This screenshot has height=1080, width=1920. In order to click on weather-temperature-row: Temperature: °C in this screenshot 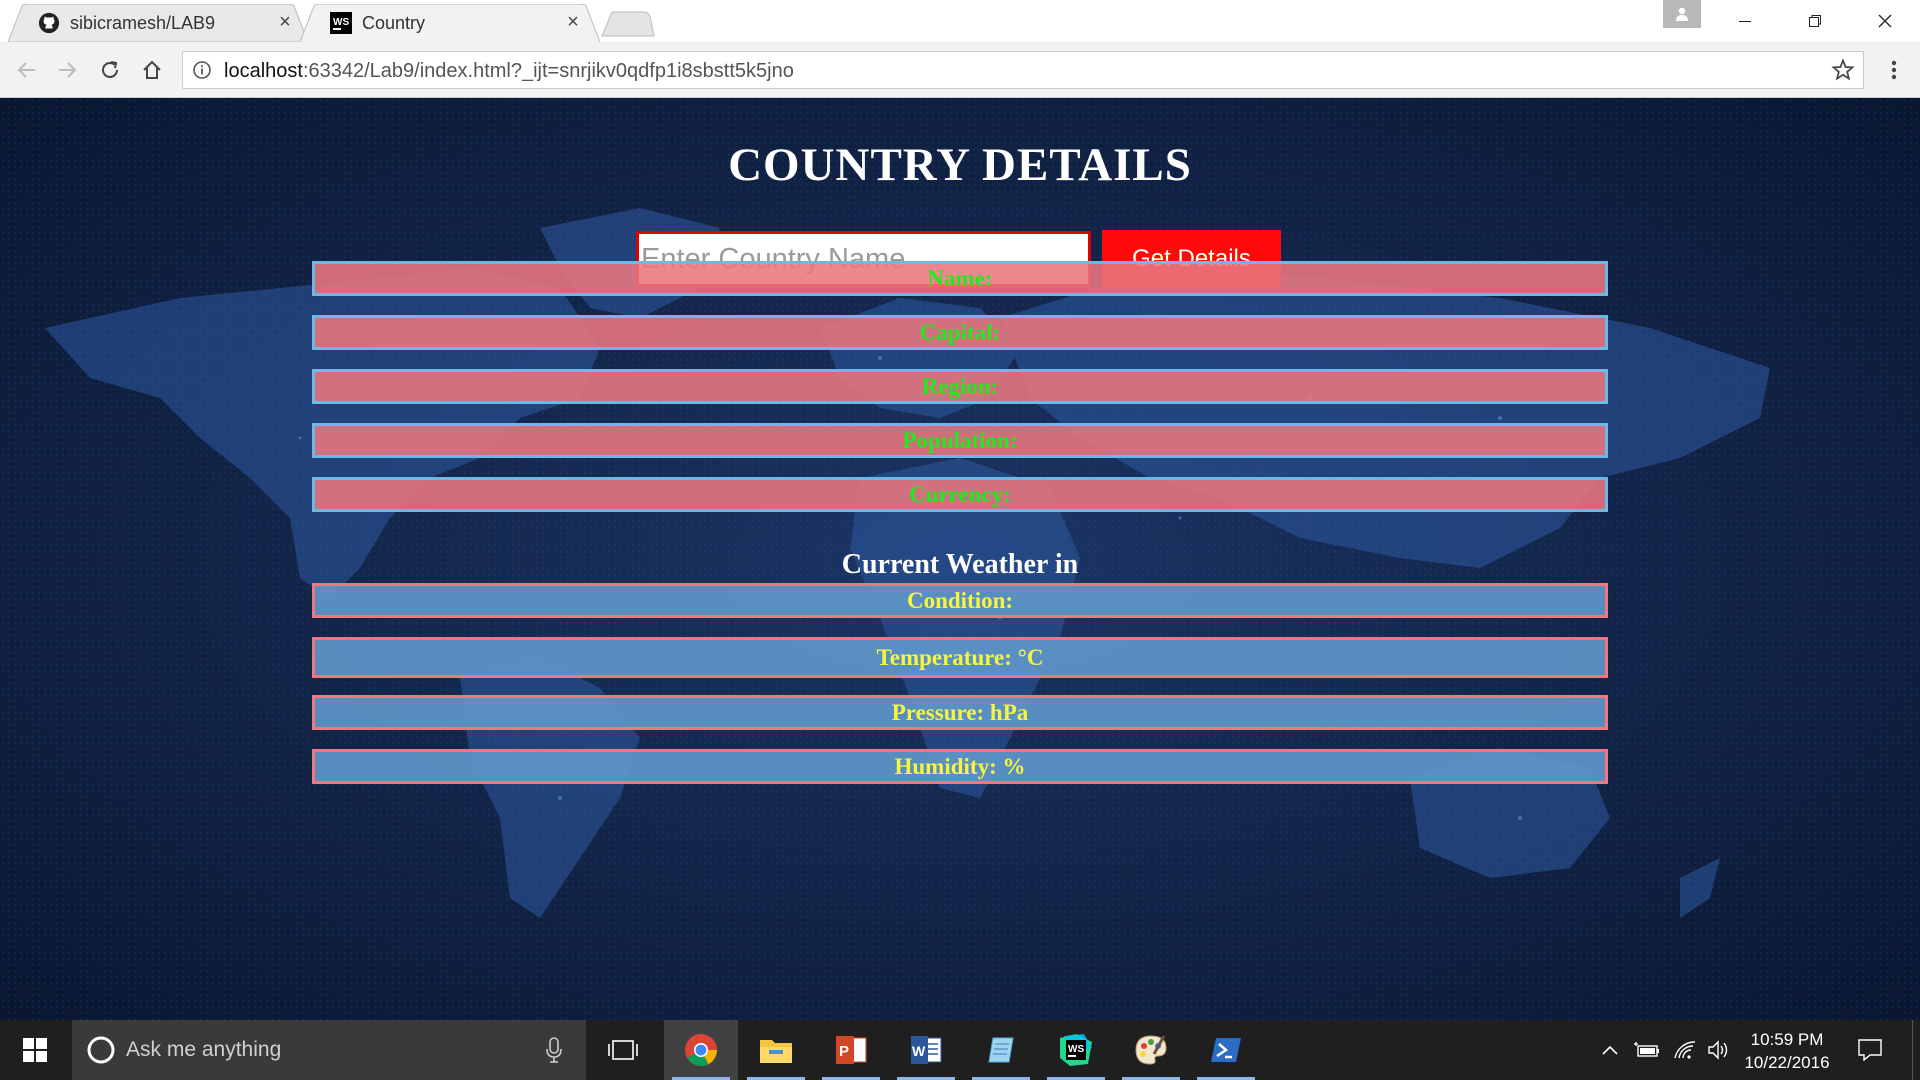, I will do `click(960, 657)`.